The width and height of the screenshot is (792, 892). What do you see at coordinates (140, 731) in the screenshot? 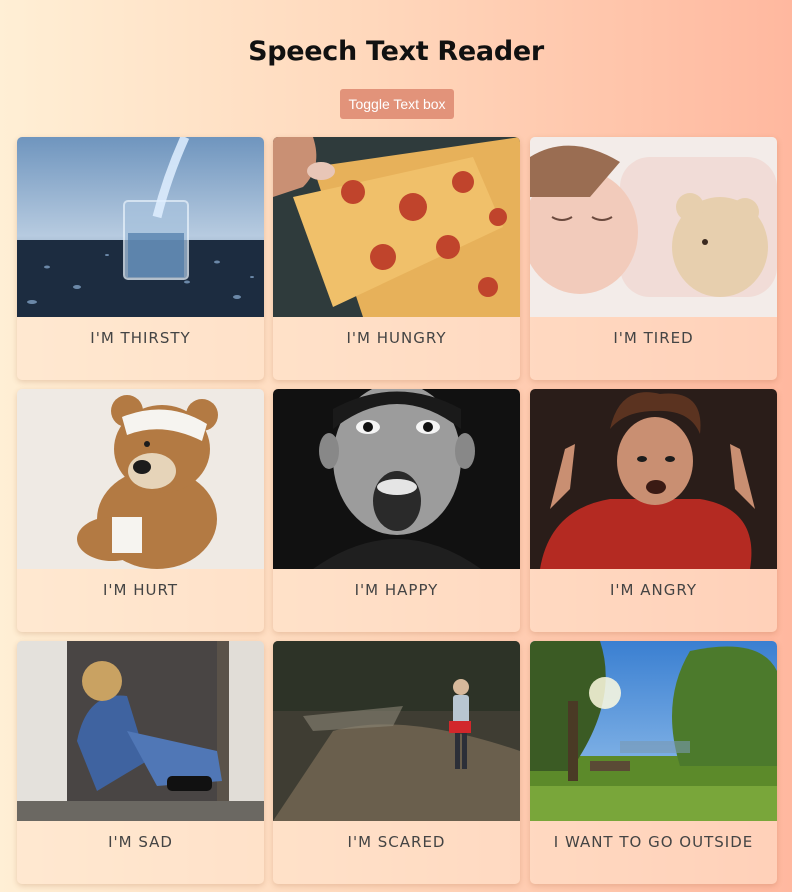
I see `sad-girl-image` at bounding box center [140, 731].